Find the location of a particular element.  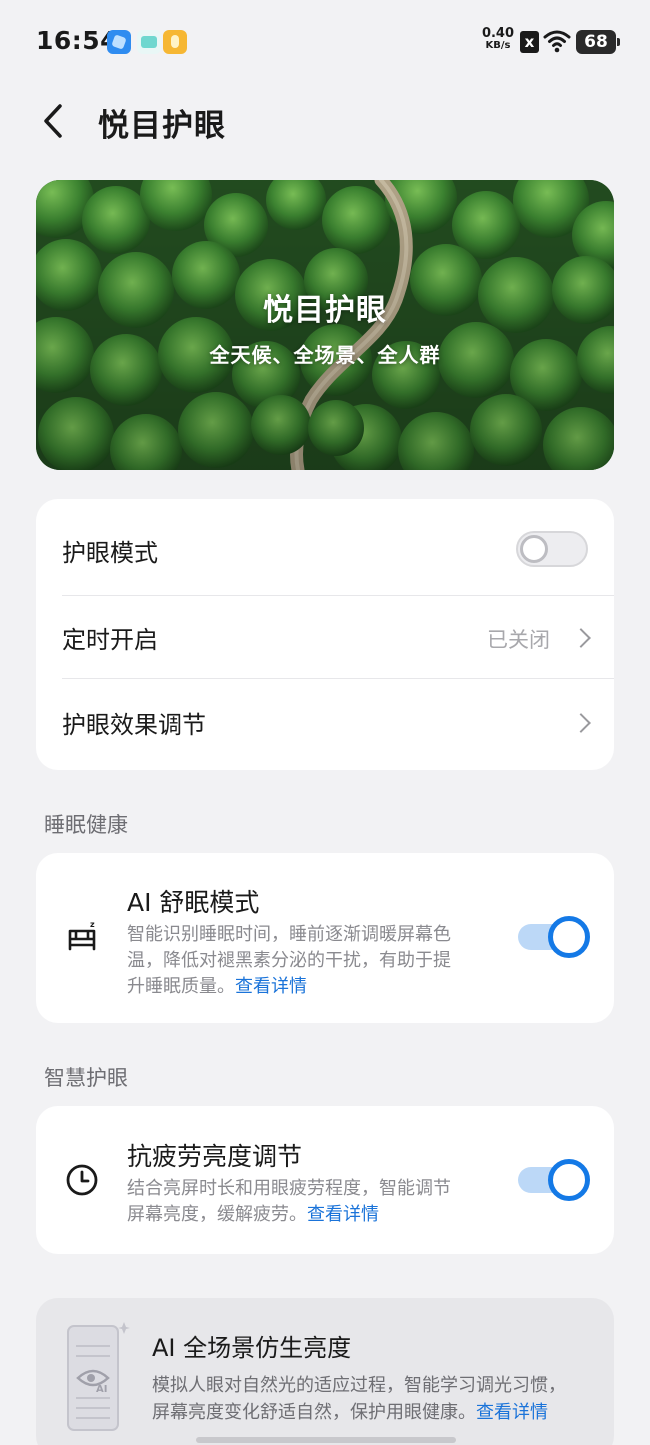

eye-mode-row: 护眼模式 is located at coordinates (325, 547).